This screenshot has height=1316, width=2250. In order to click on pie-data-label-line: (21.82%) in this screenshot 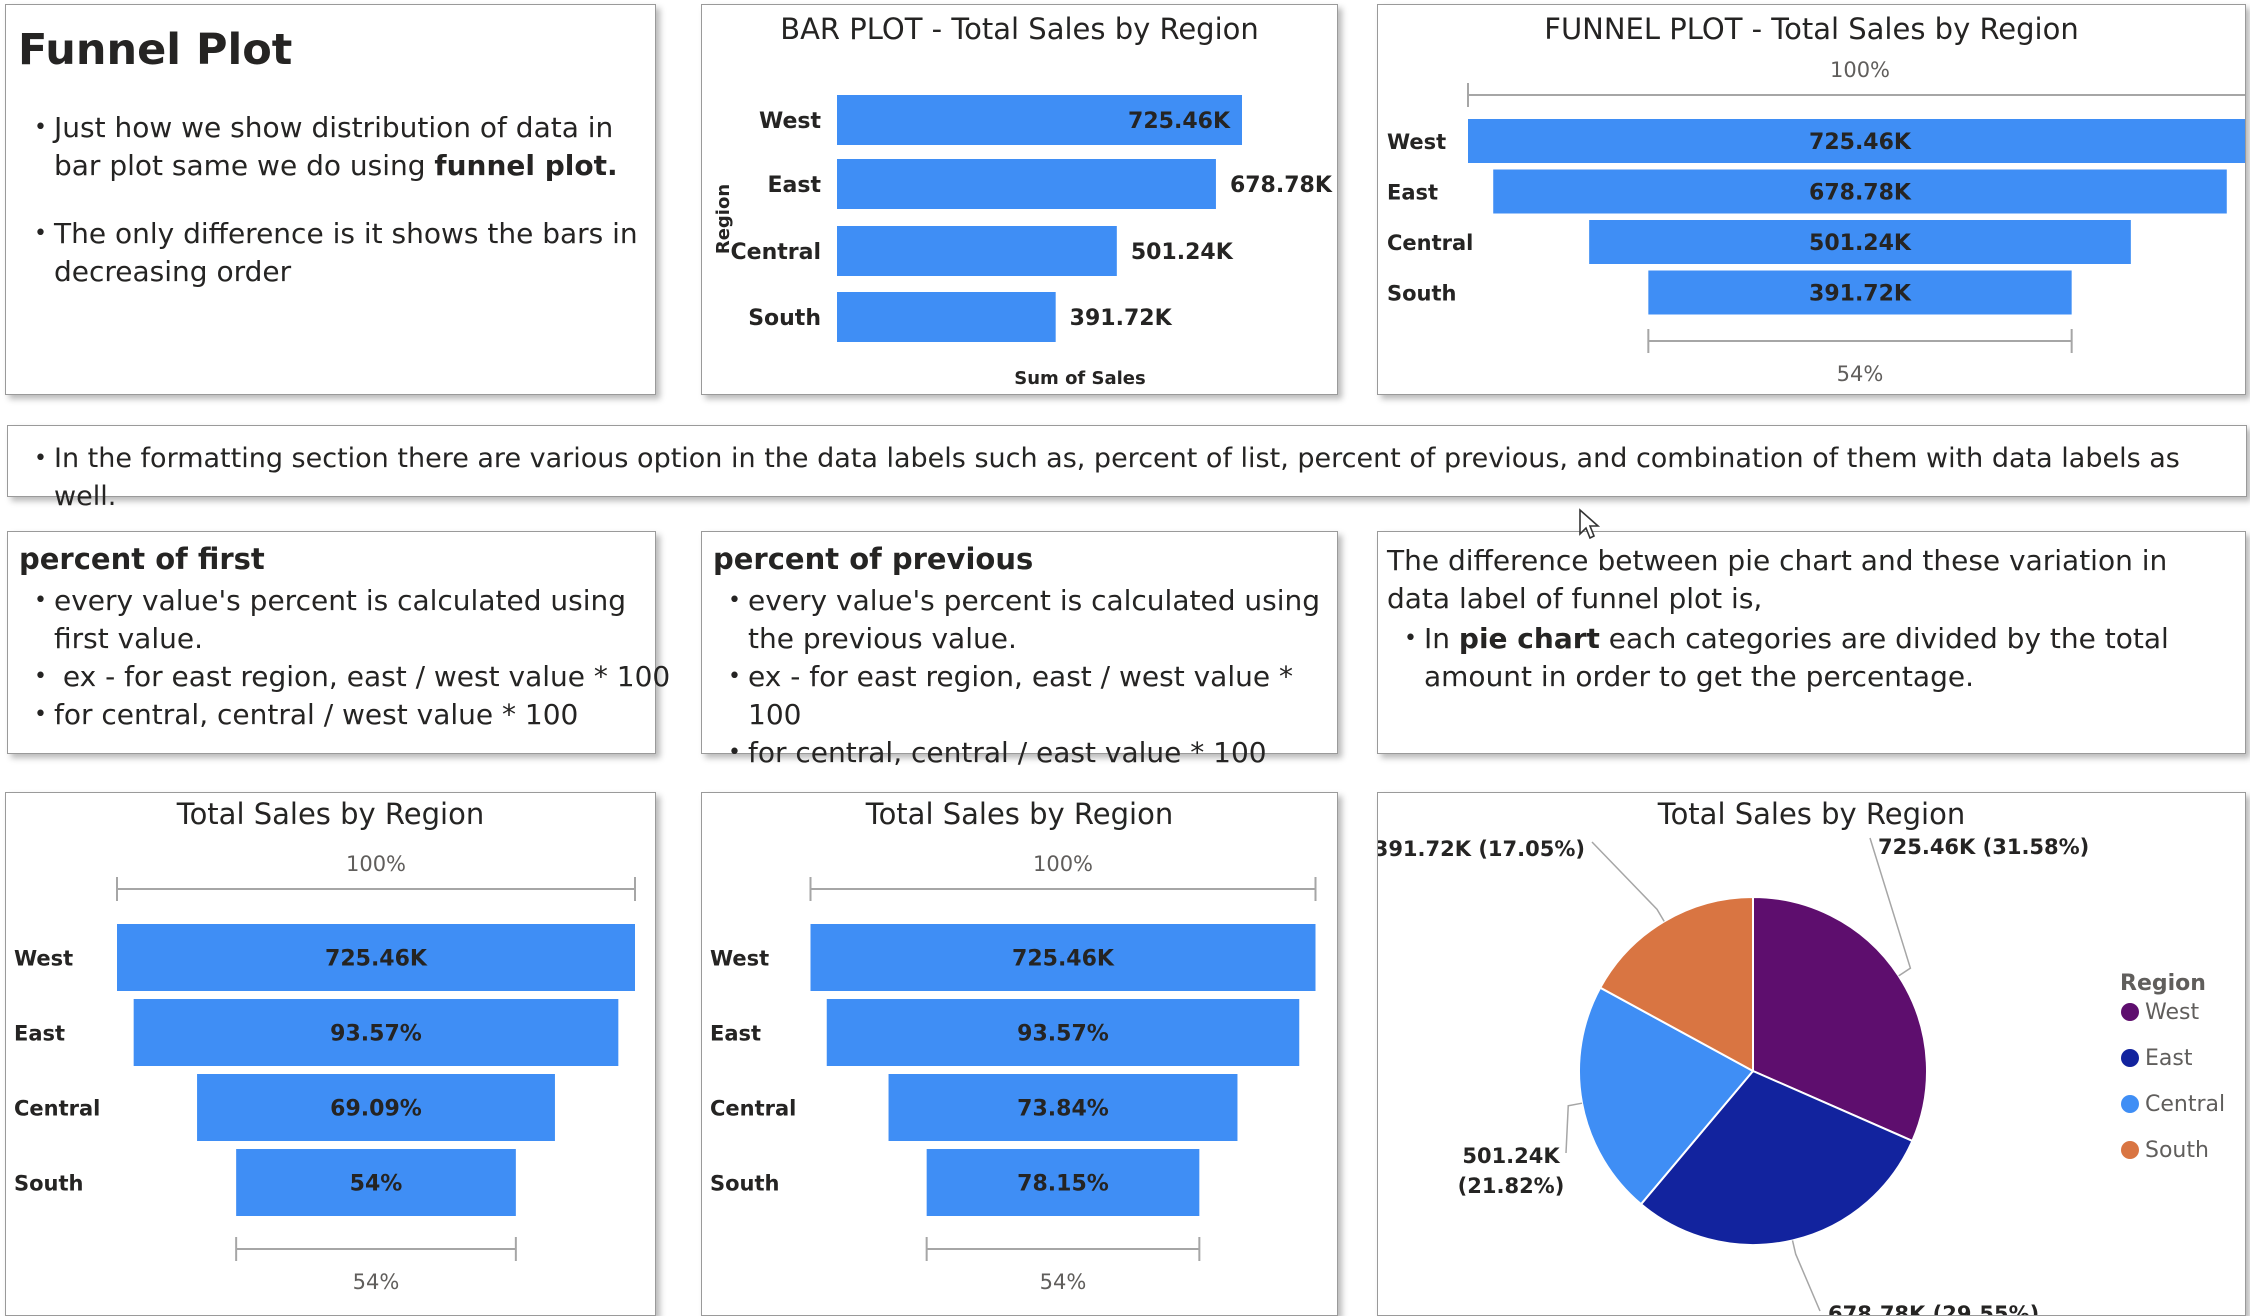, I will do `click(1511, 1186)`.